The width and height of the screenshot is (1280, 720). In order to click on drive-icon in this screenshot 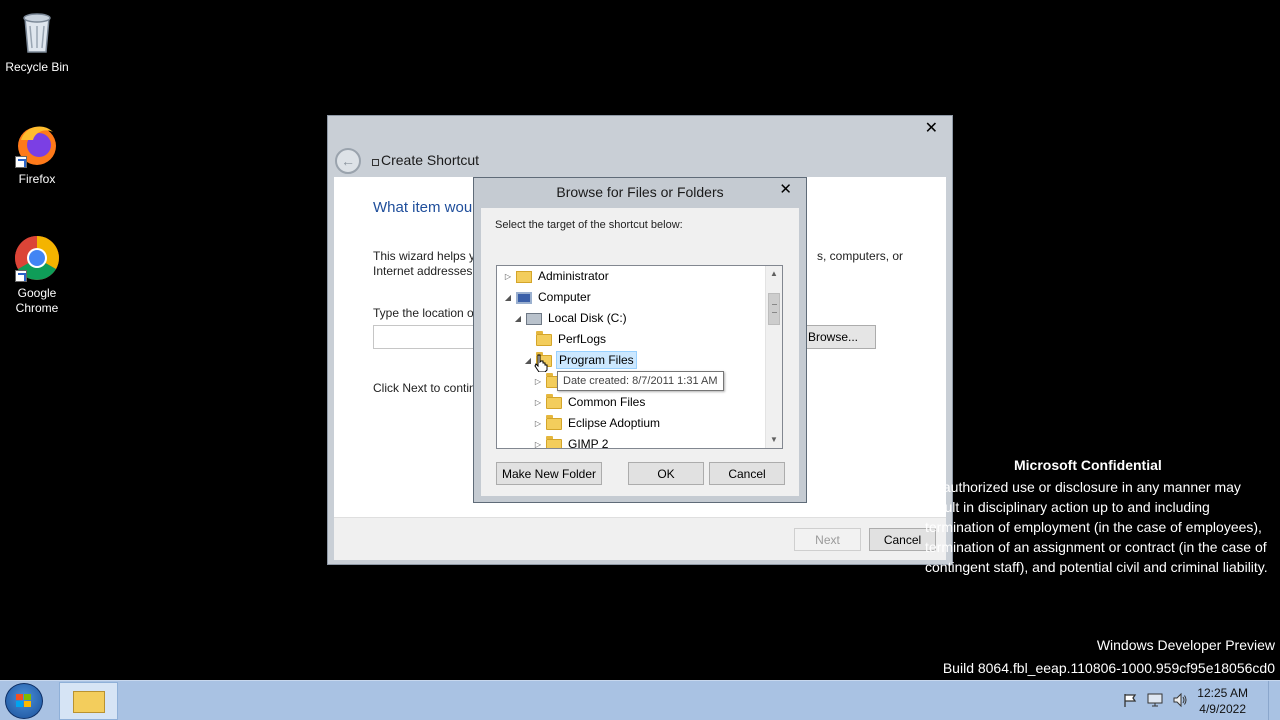, I will do `click(534, 318)`.